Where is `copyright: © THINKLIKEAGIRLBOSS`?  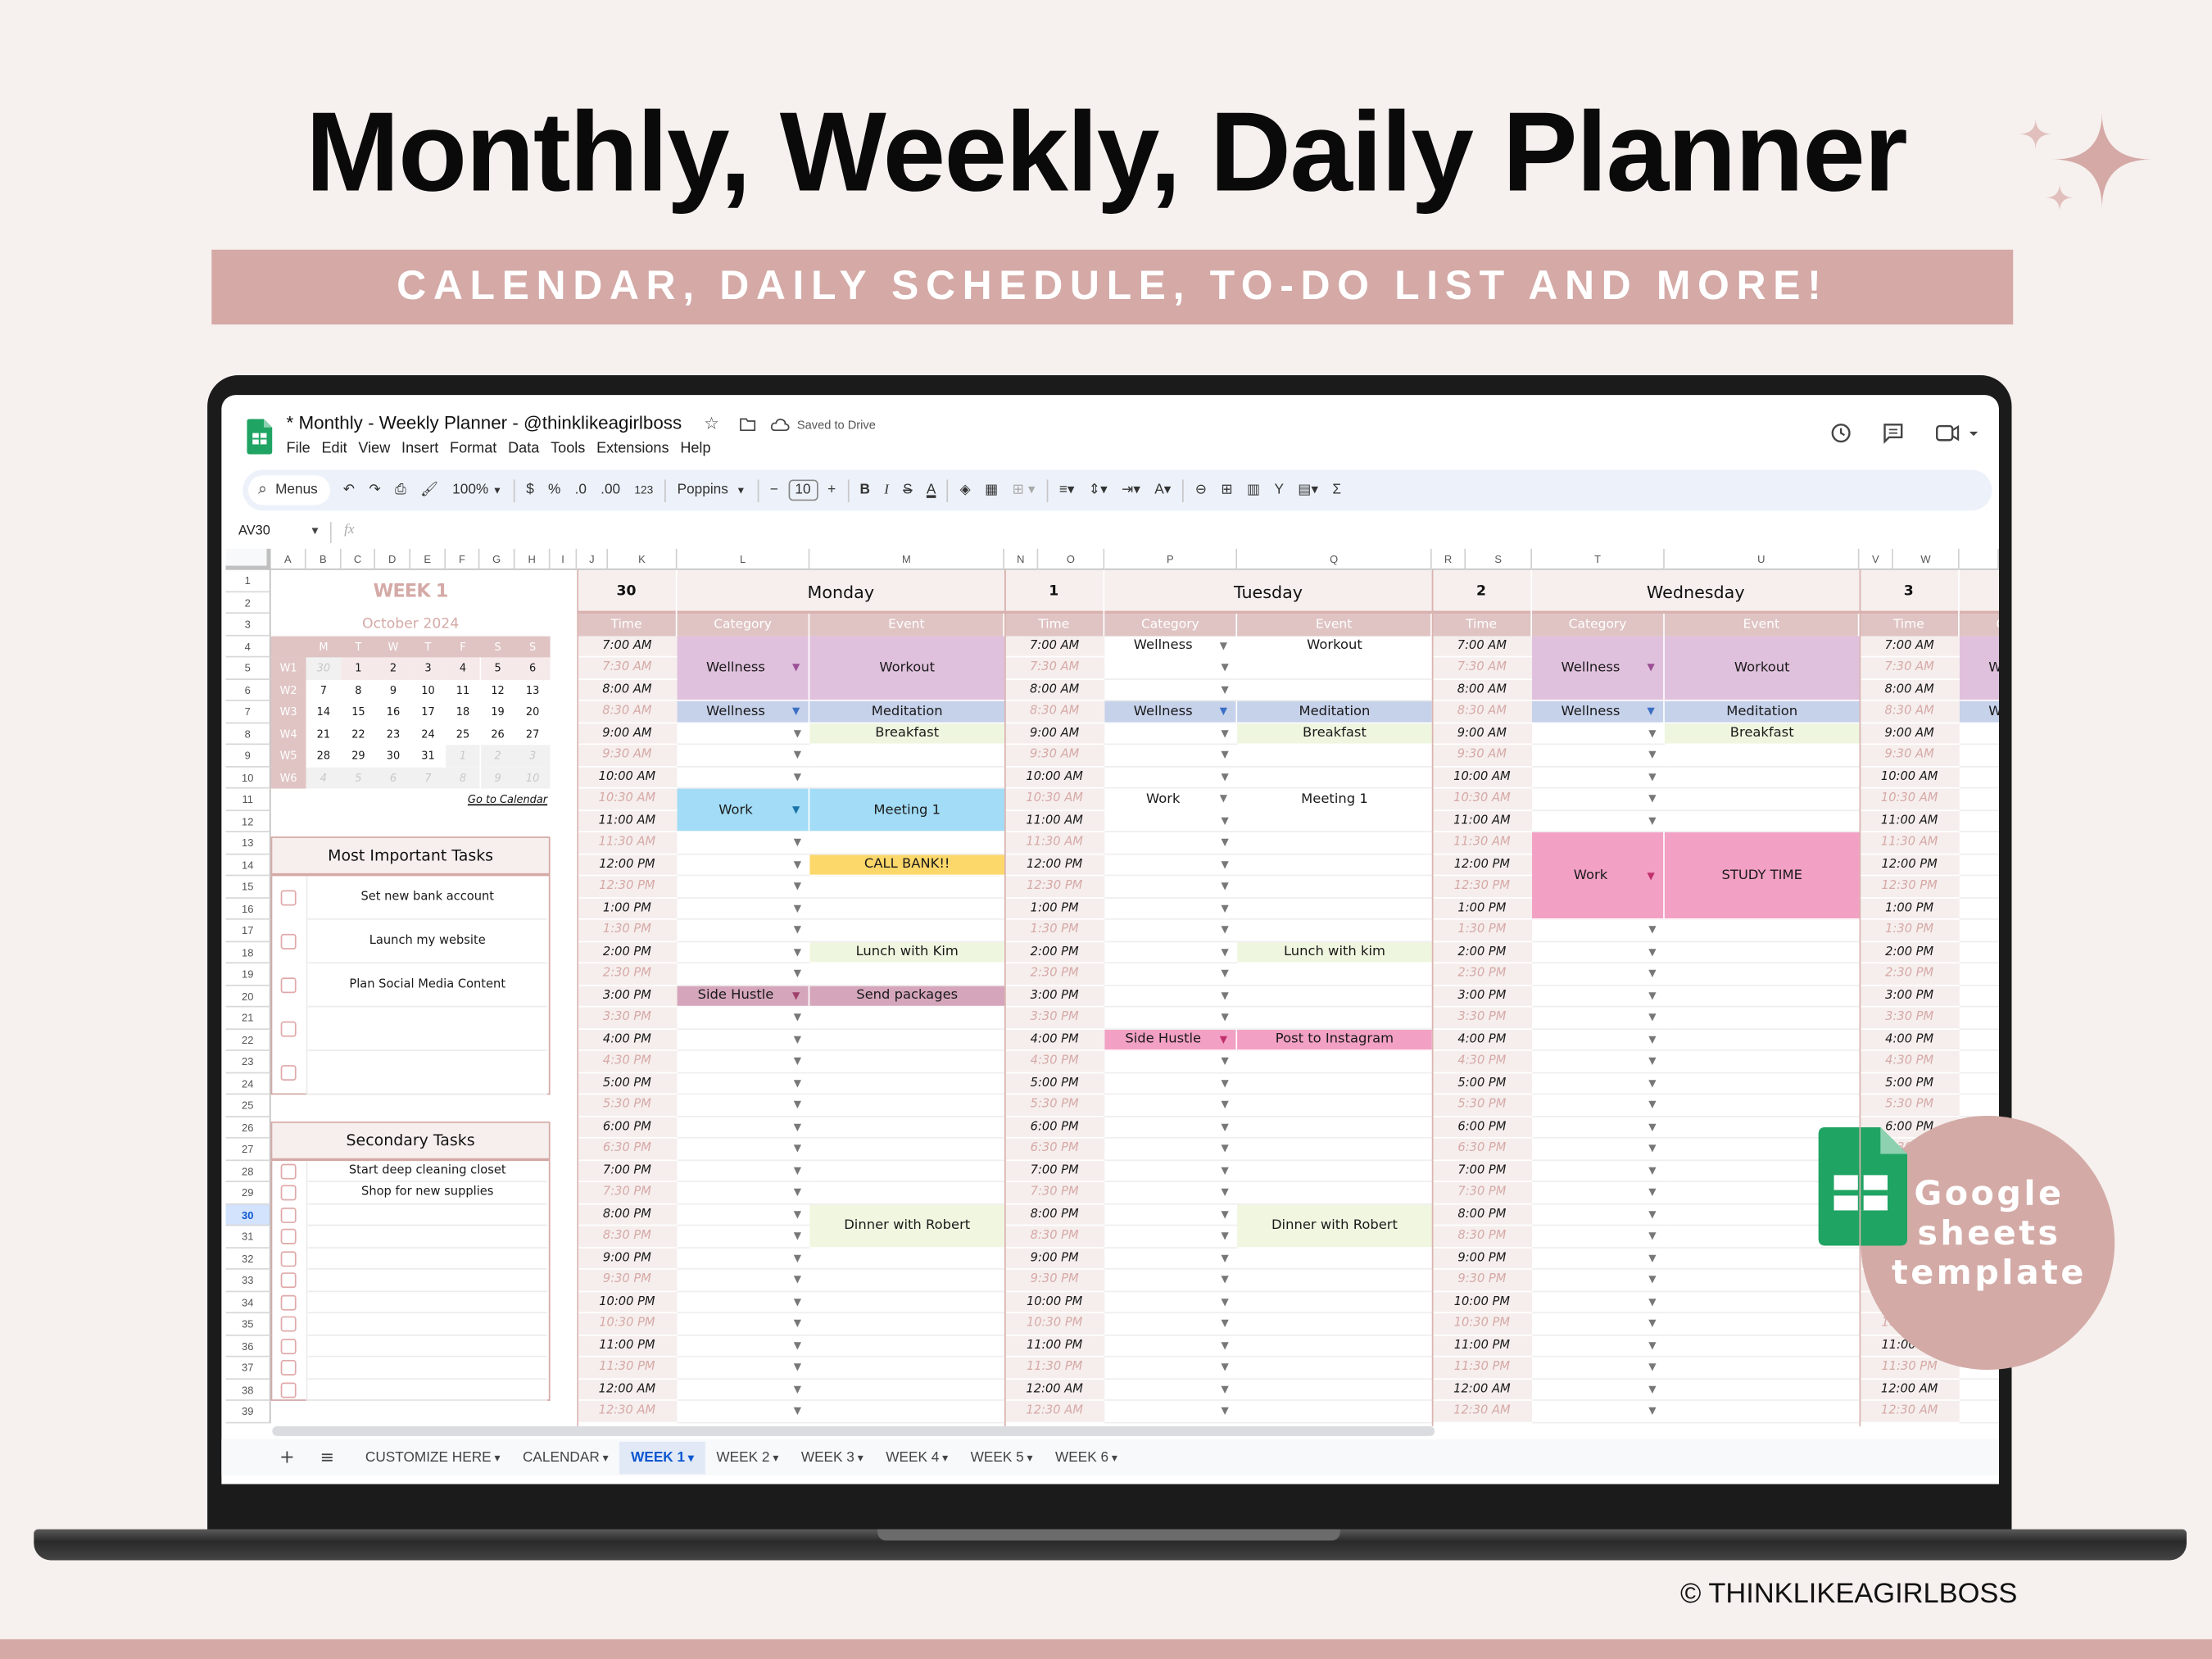
copyright: © THINKLIKEAGIRLBOSS is located at coordinates (1849, 1594).